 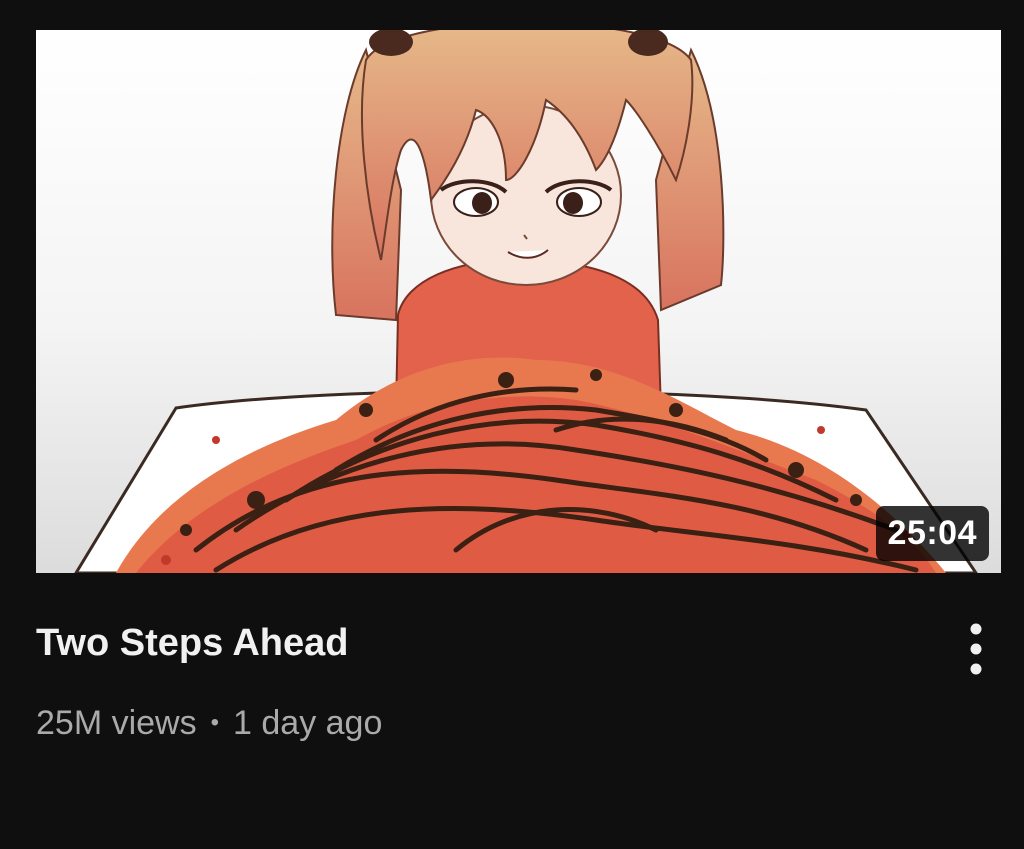 What do you see at coordinates (116, 723) in the screenshot?
I see `view-count: 25M views` at bounding box center [116, 723].